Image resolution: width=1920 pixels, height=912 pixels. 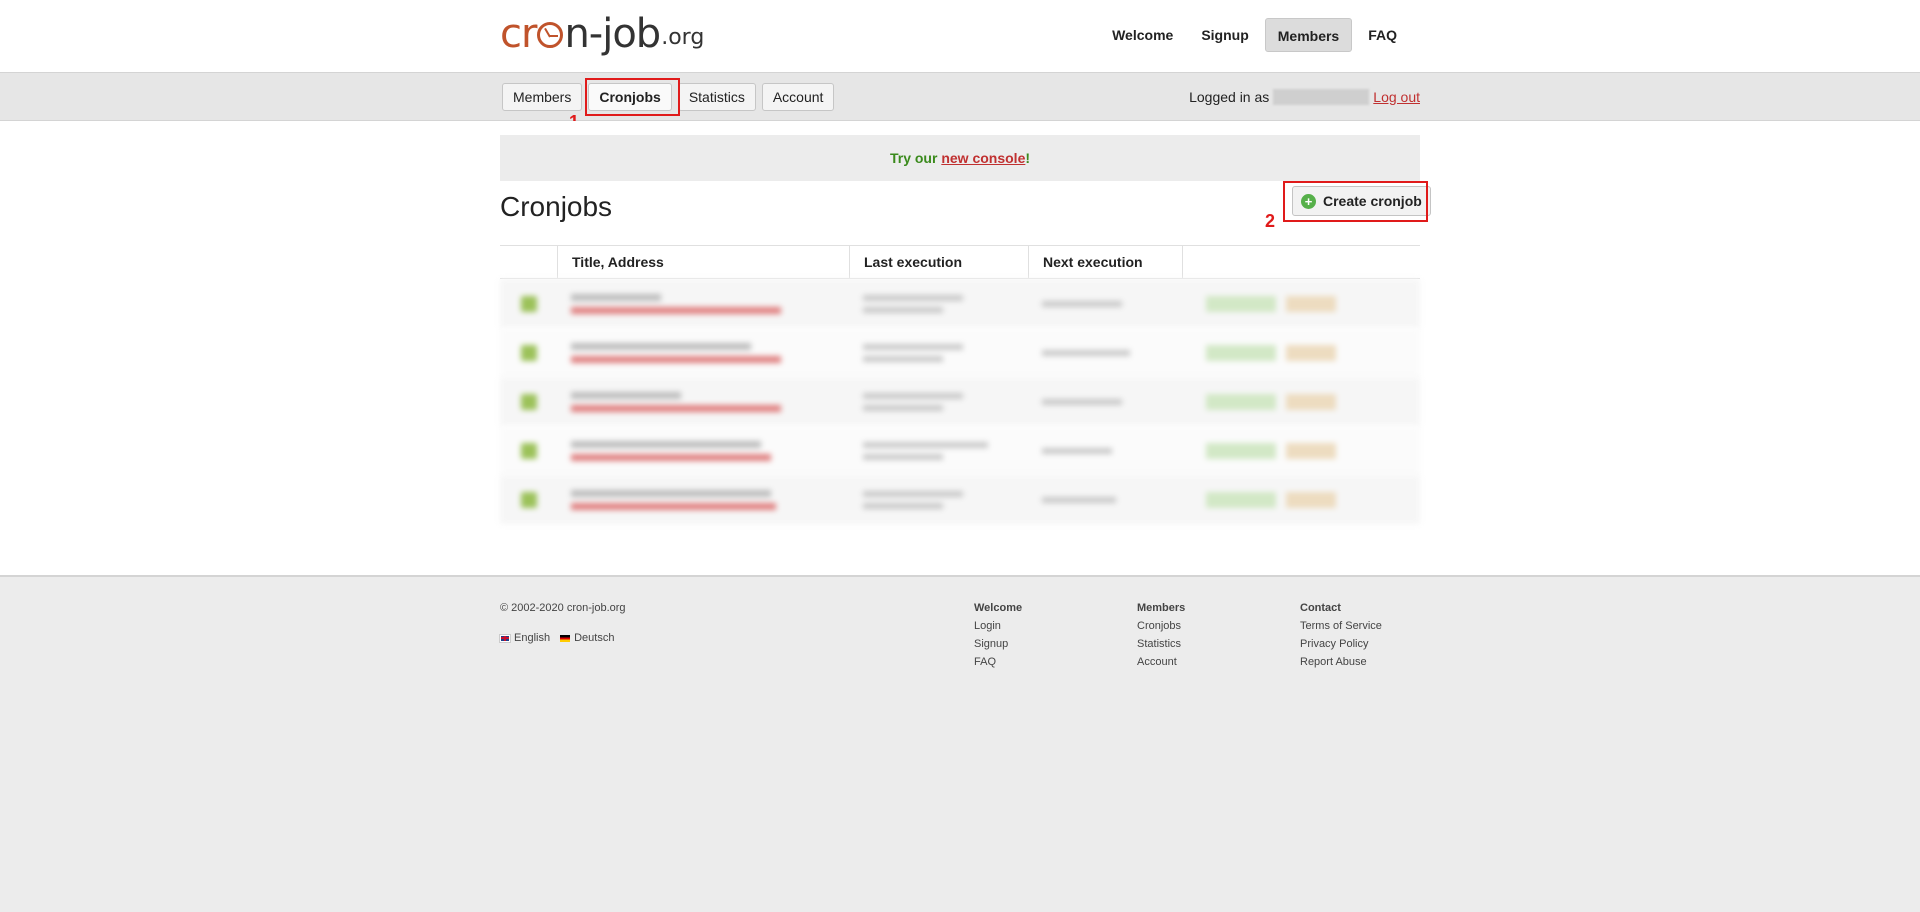 What do you see at coordinates (1161, 662) in the screenshot?
I see `footer-link-account: Account` at bounding box center [1161, 662].